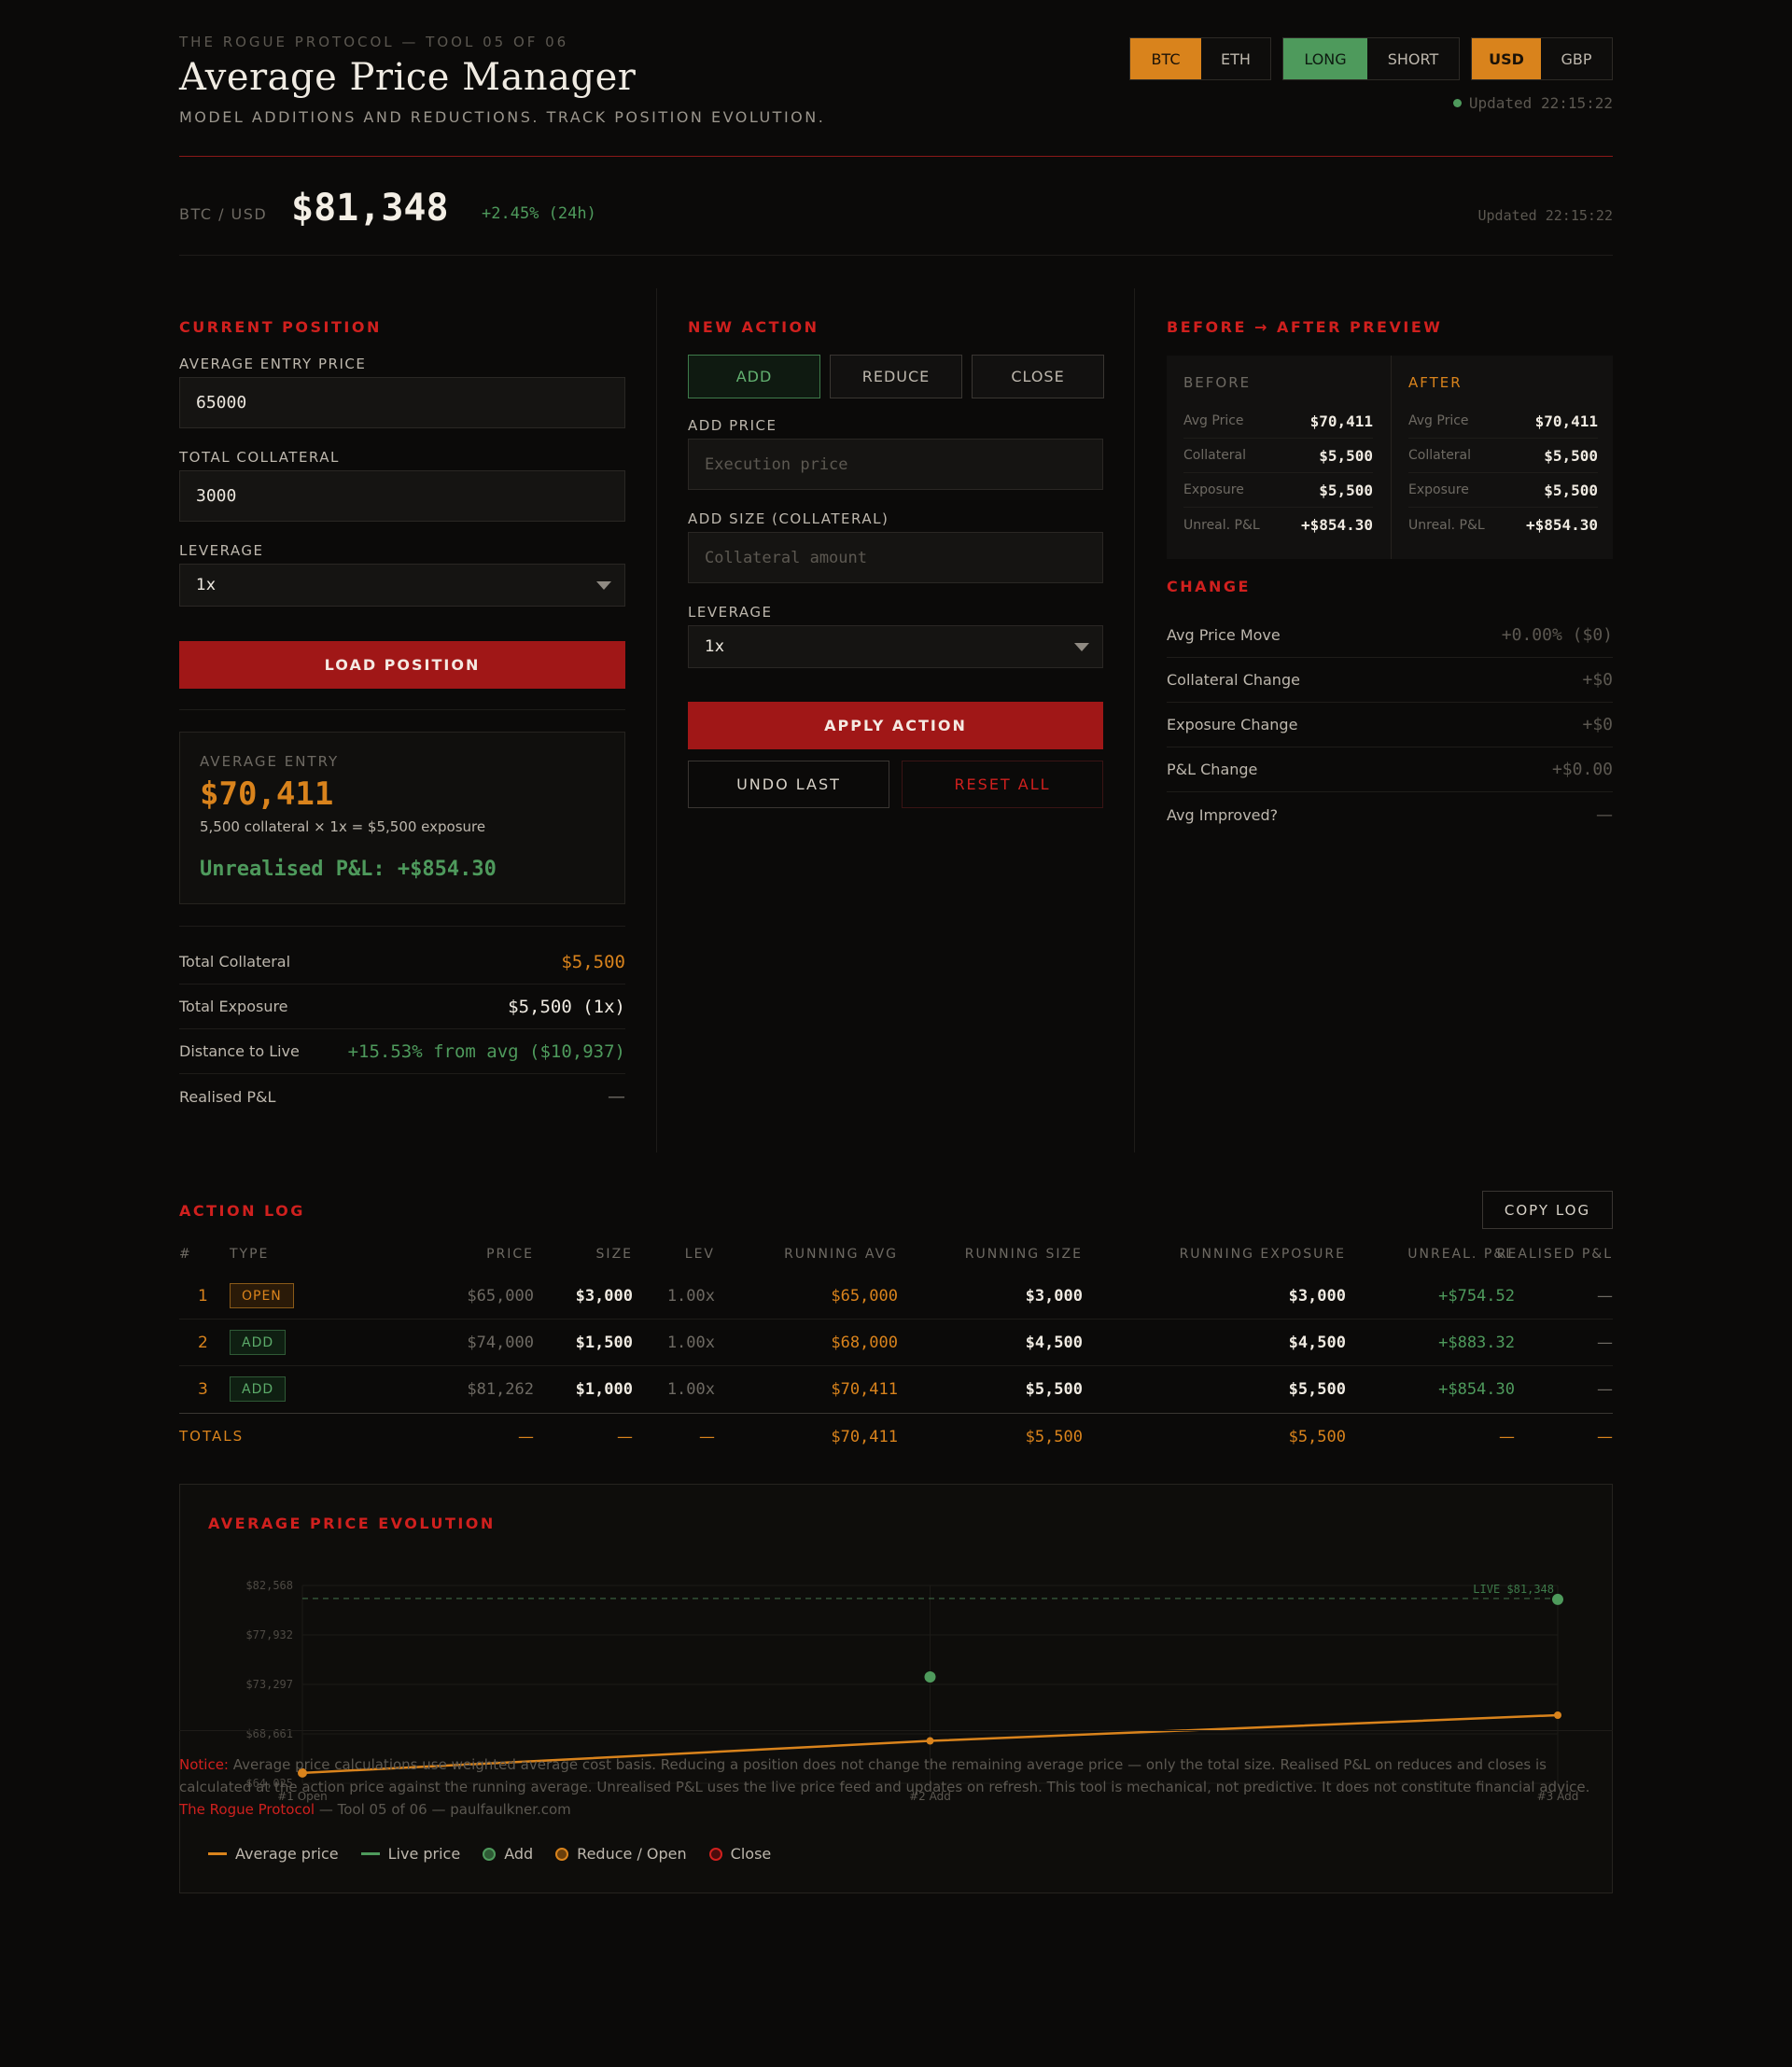  Describe the element at coordinates (896, 376) in the screenshot. I see `tab-reduce: REDUCE` at that location.